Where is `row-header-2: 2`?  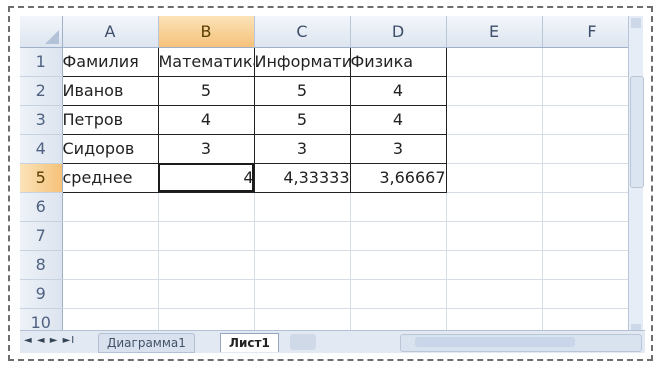 row-header-2: 2 is located at coordinates (41, 91).